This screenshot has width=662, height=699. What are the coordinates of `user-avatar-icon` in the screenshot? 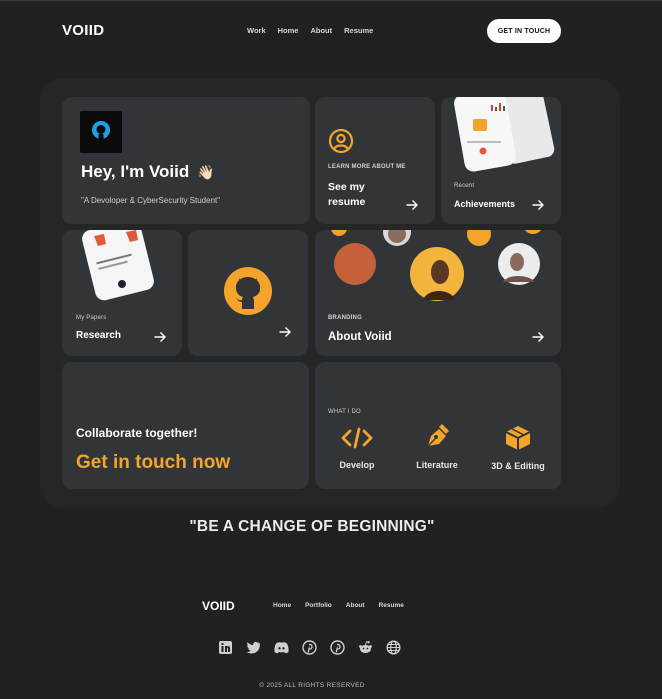 It's located at (101, 132).